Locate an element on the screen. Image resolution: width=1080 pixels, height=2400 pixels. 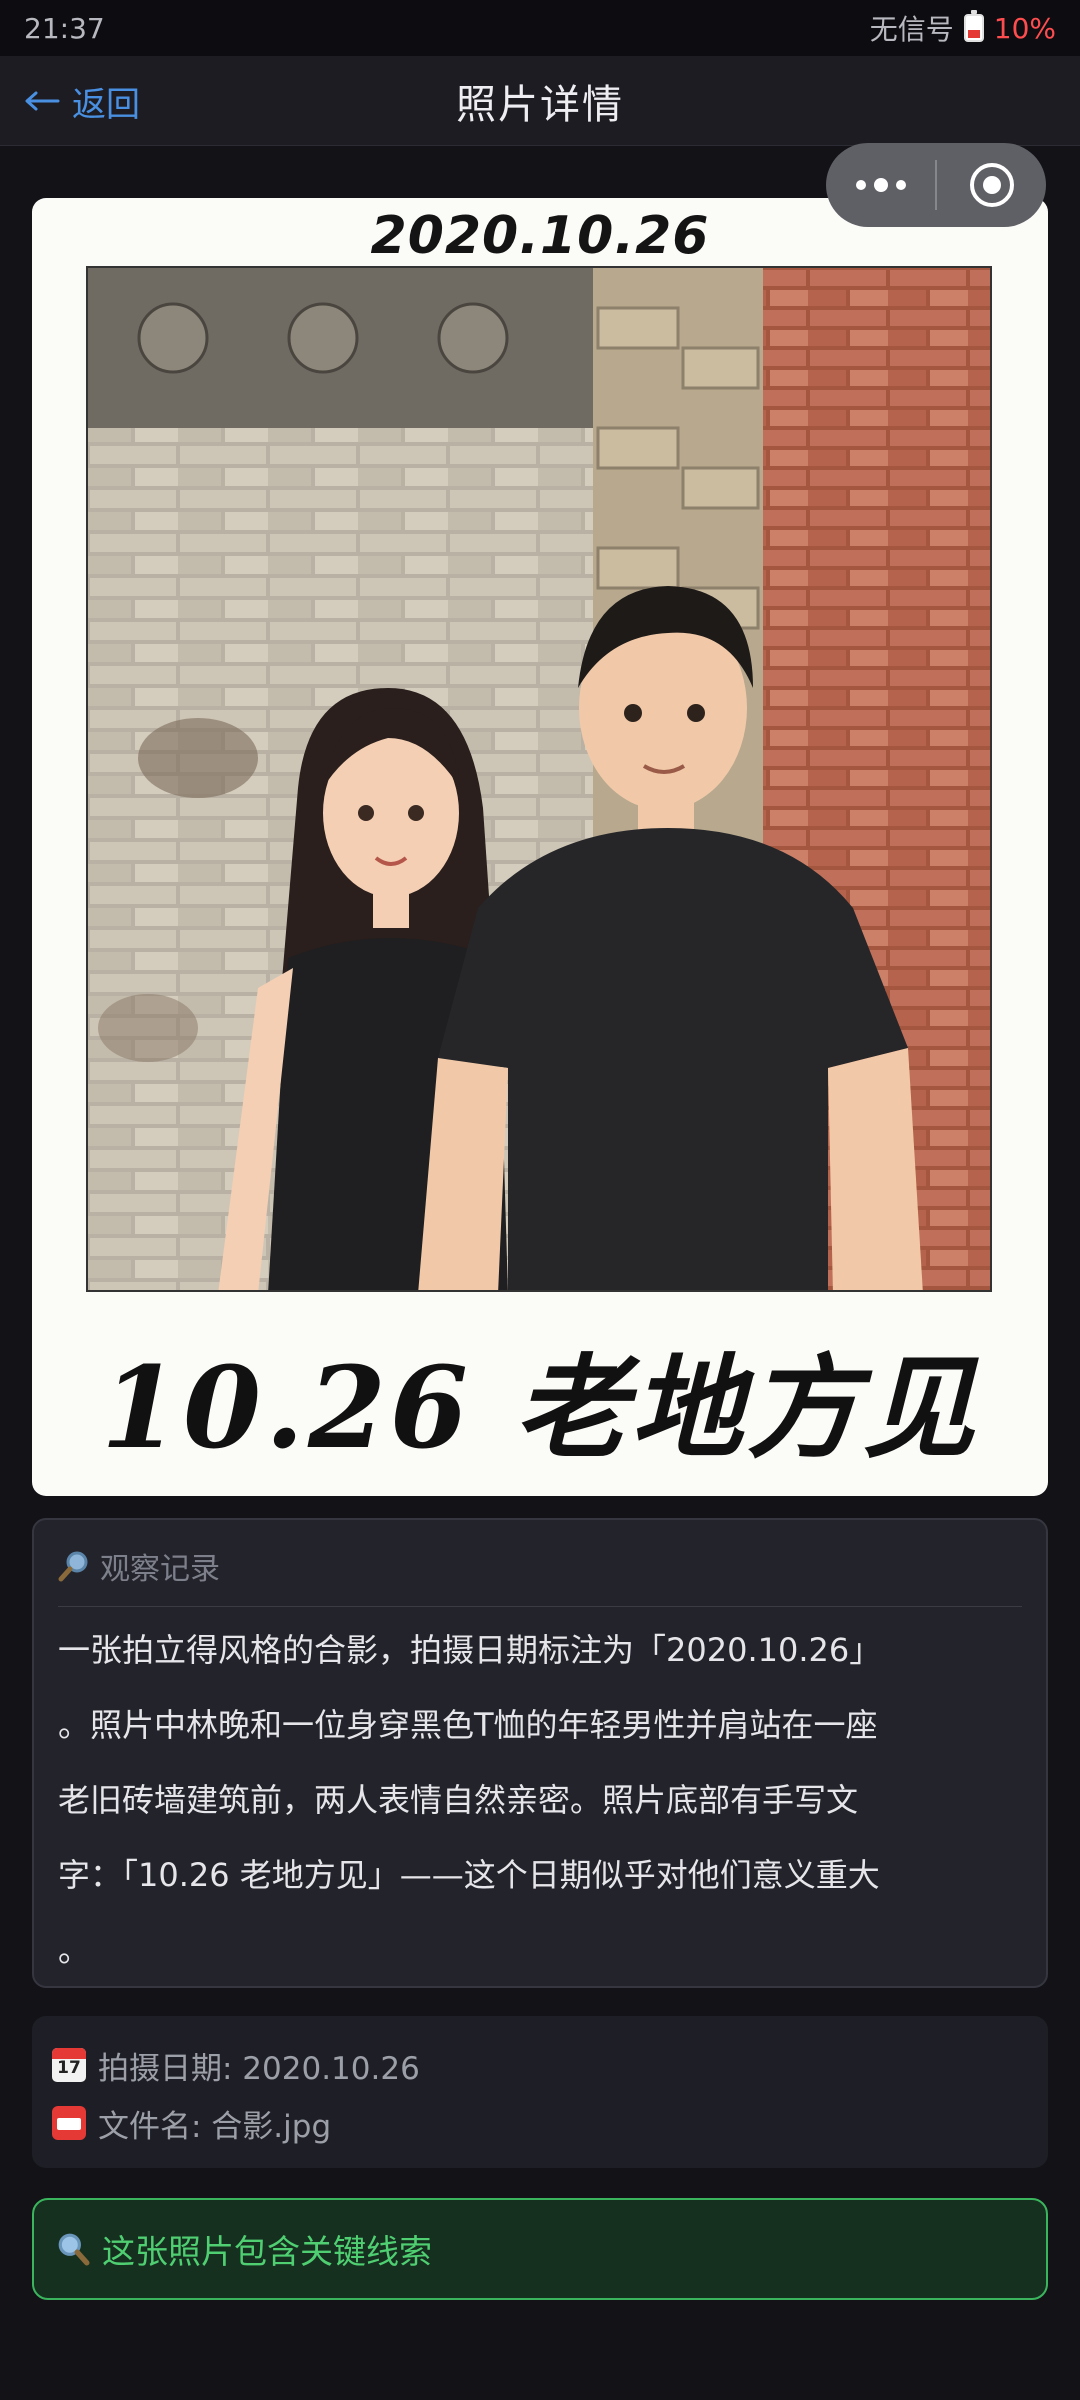
target-icon is located at coordinates (991, 185).